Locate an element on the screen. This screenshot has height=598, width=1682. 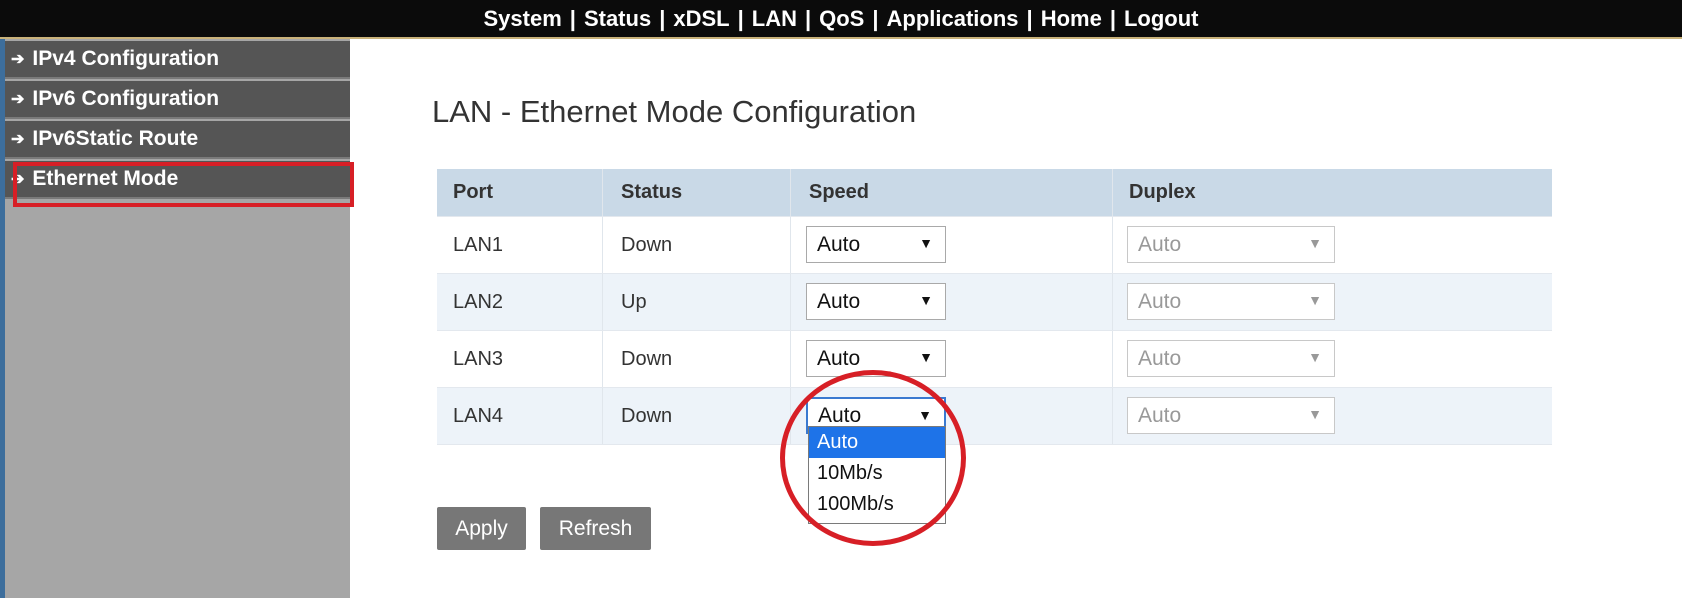
nav-home: Home is located at coordinates (1071, 19).